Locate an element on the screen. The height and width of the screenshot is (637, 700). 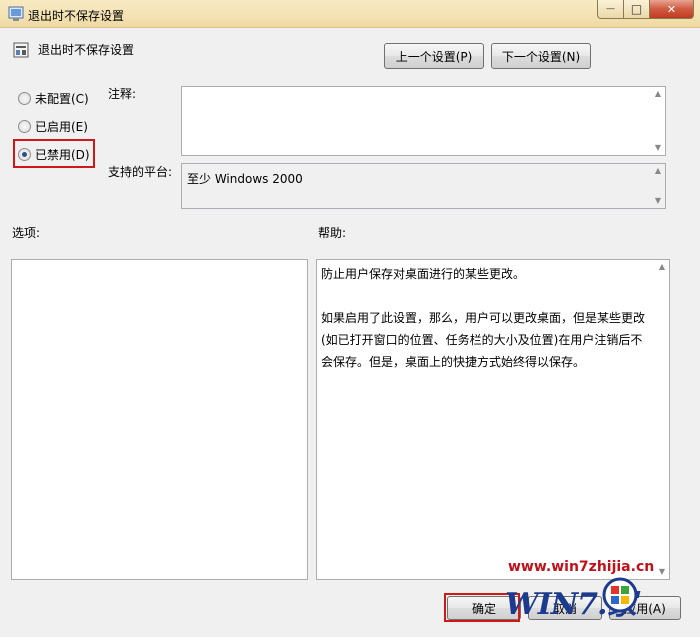
policy-name: 退出时不保存设置 is located at coordinates (86, 50).